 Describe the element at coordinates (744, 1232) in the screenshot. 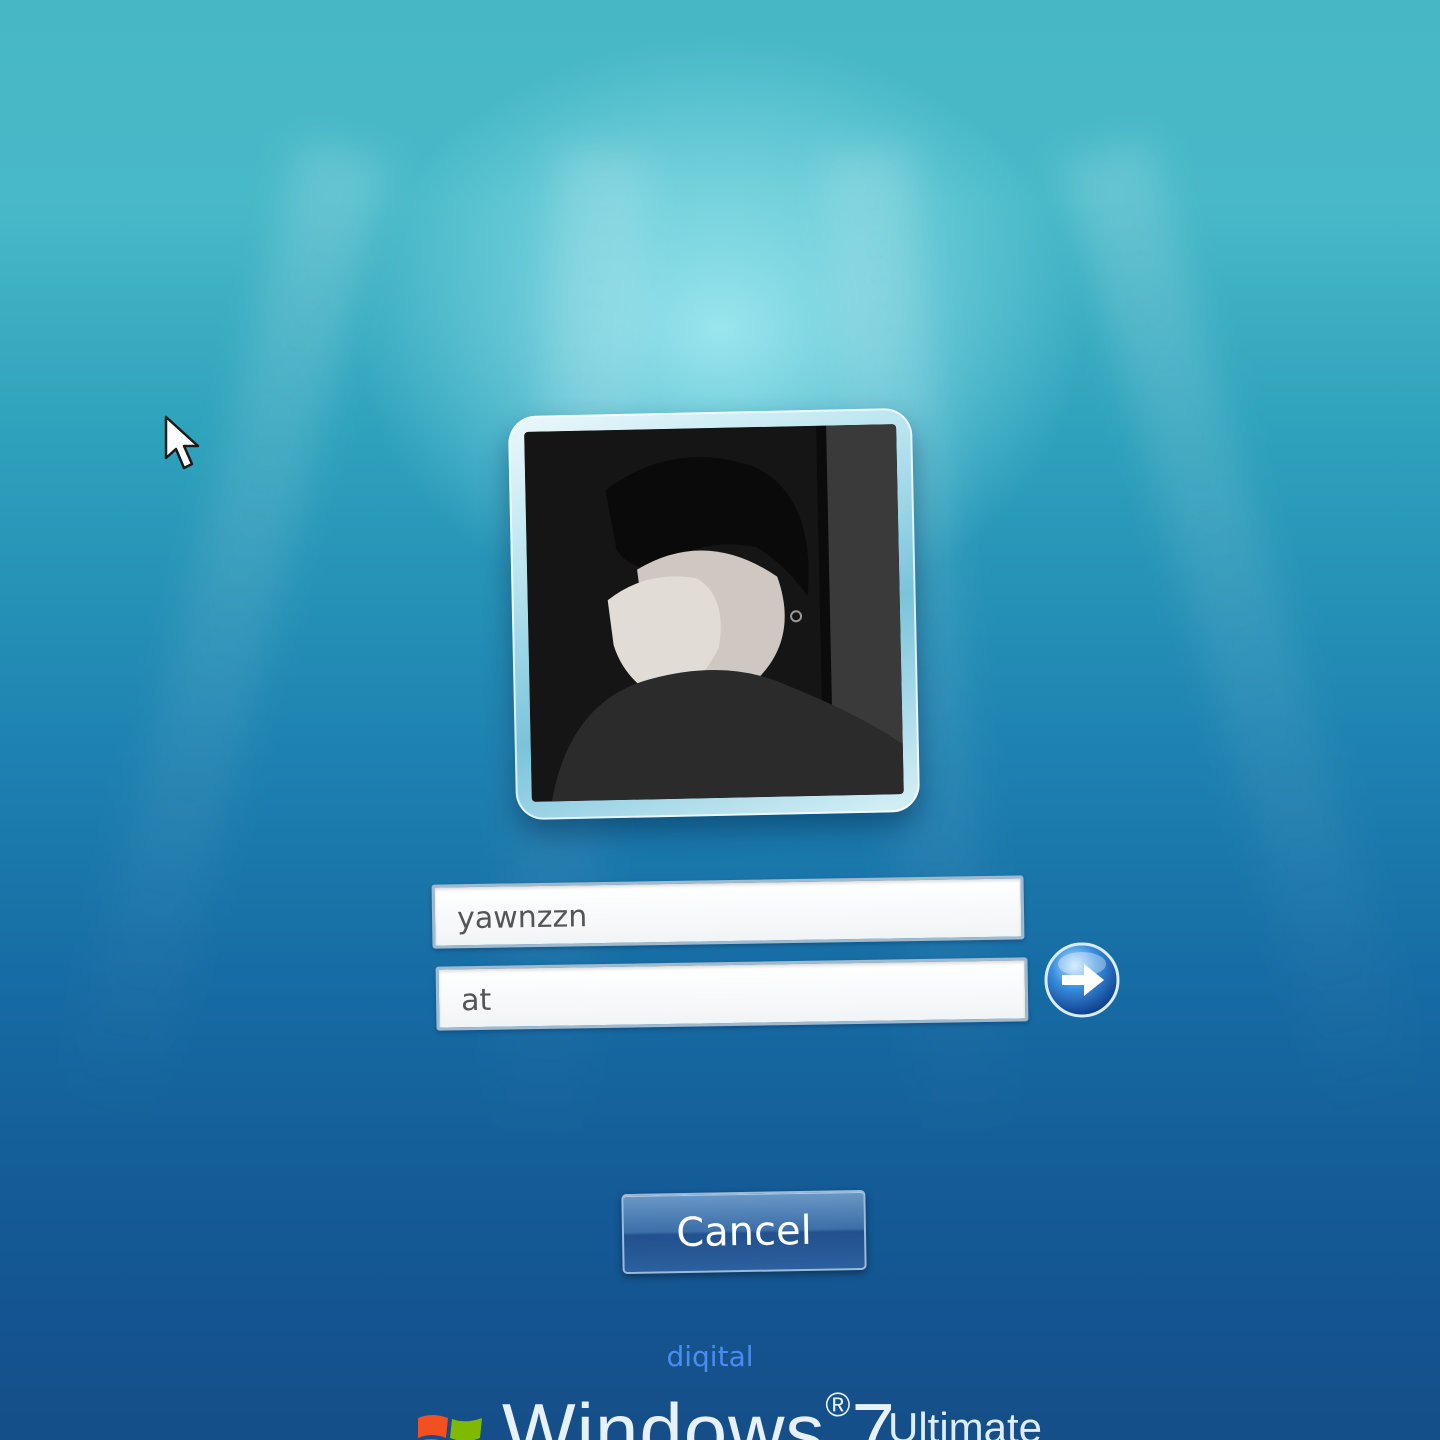

I see `cancel-button: Cancel` at that location.